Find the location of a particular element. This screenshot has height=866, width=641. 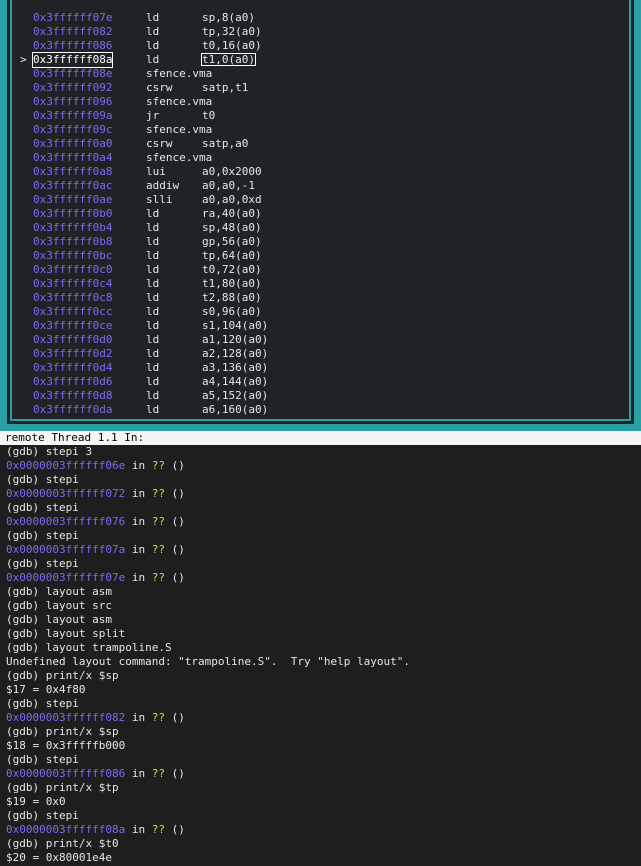

pc-address: 0x0000003ffffff06e is located at coordinates (66, 465).